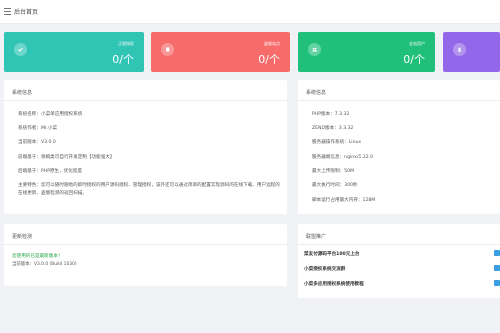 The width and height of the screenshot is (500, 333). Describe the element at coordinates (314, 49) in the screenshot. I see `users-icon` at that location.